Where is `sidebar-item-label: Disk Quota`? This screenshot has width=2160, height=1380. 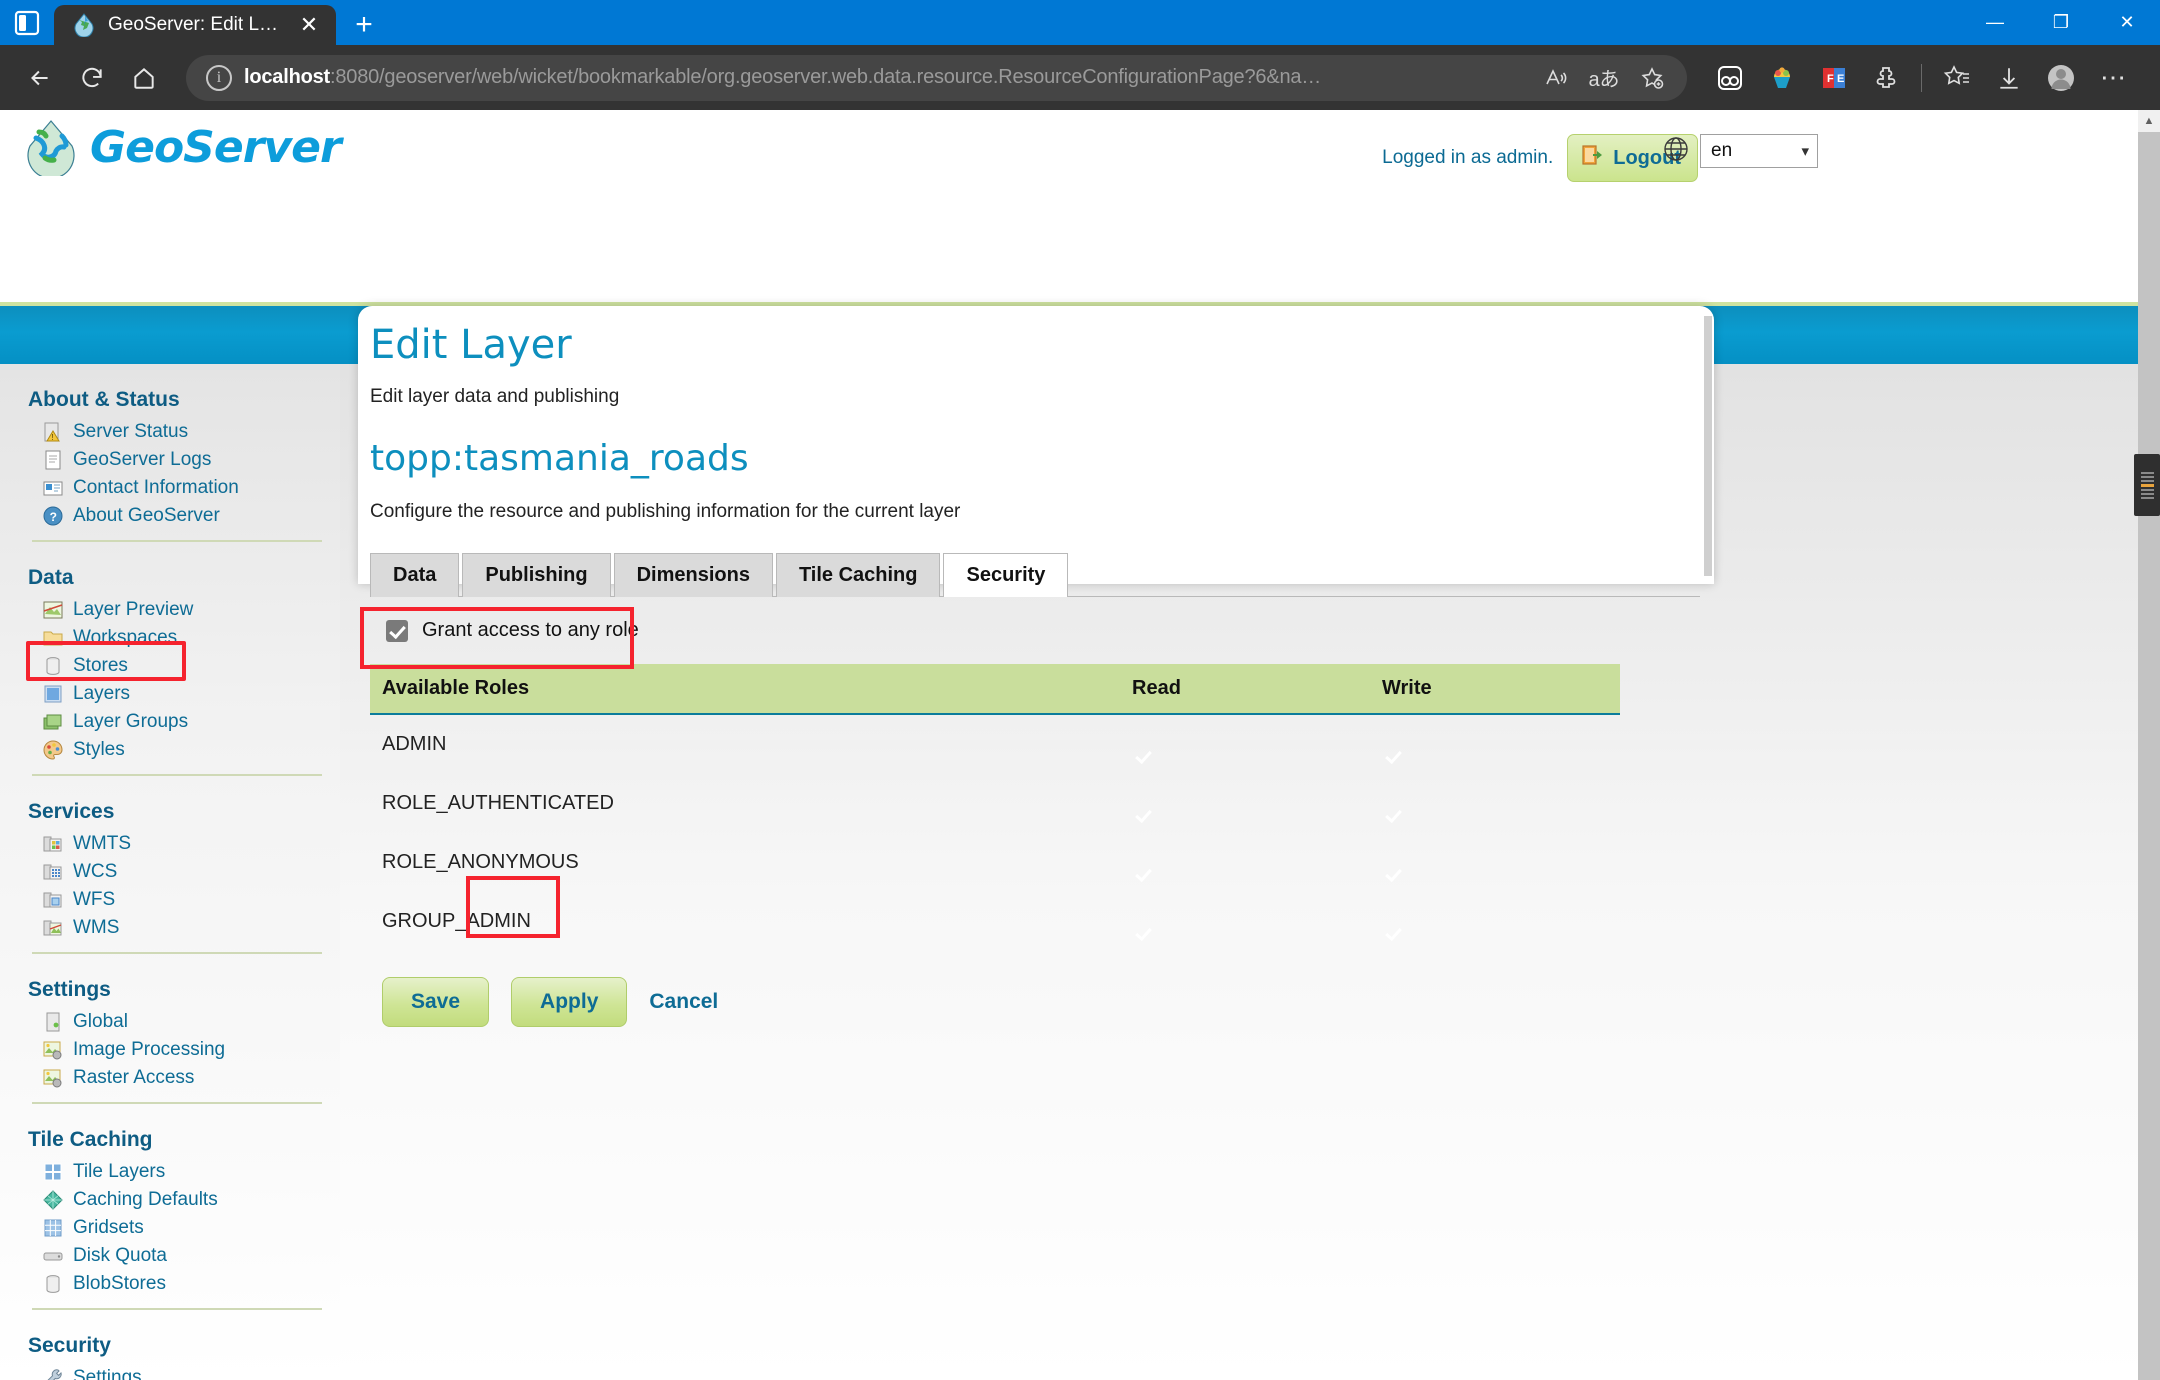 sidebar-item-label: Disk Quota is located at coordinates (120, 1255).